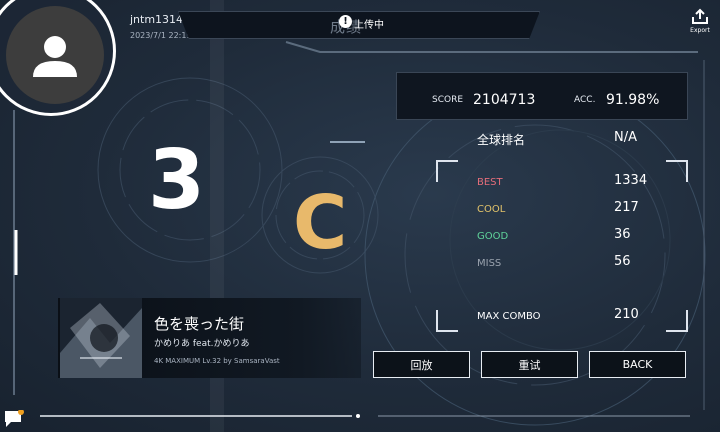 This screenshot has height=432, width=720. Describe the element at coordinates (448, 100) in the screenshot. I see `score-label: SCORE` at that location.